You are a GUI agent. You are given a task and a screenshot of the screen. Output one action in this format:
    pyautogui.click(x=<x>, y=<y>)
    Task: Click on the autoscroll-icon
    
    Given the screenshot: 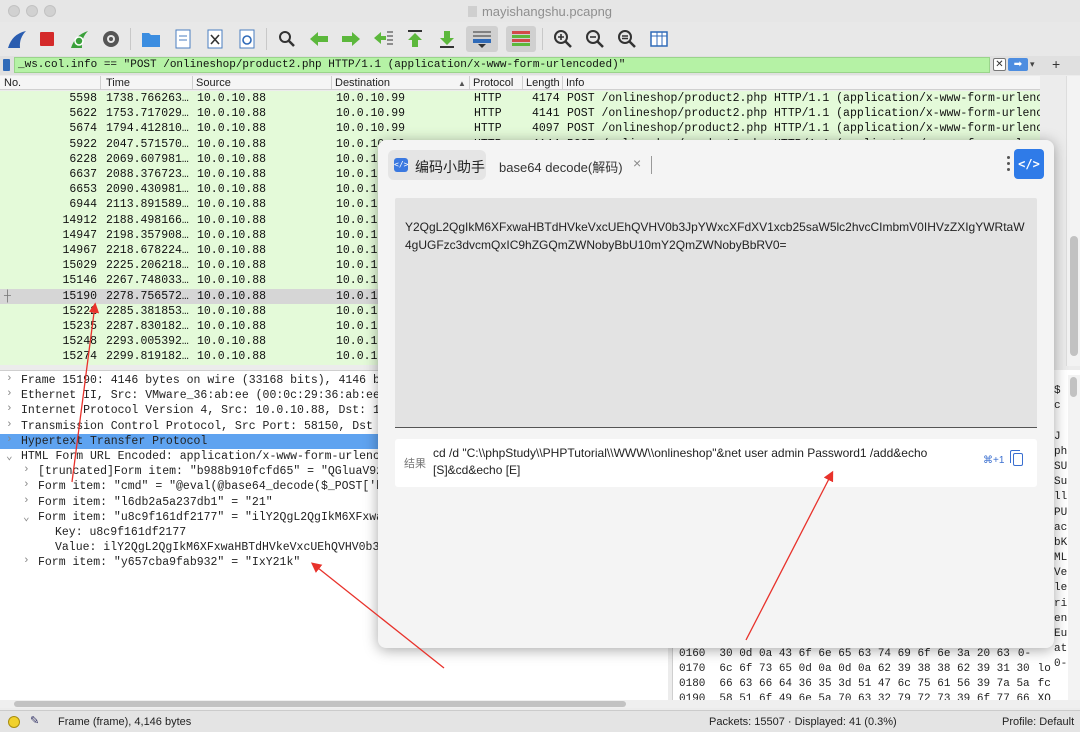 What is the action you would take?
    pyautogui.click(x=482, y=39)
    